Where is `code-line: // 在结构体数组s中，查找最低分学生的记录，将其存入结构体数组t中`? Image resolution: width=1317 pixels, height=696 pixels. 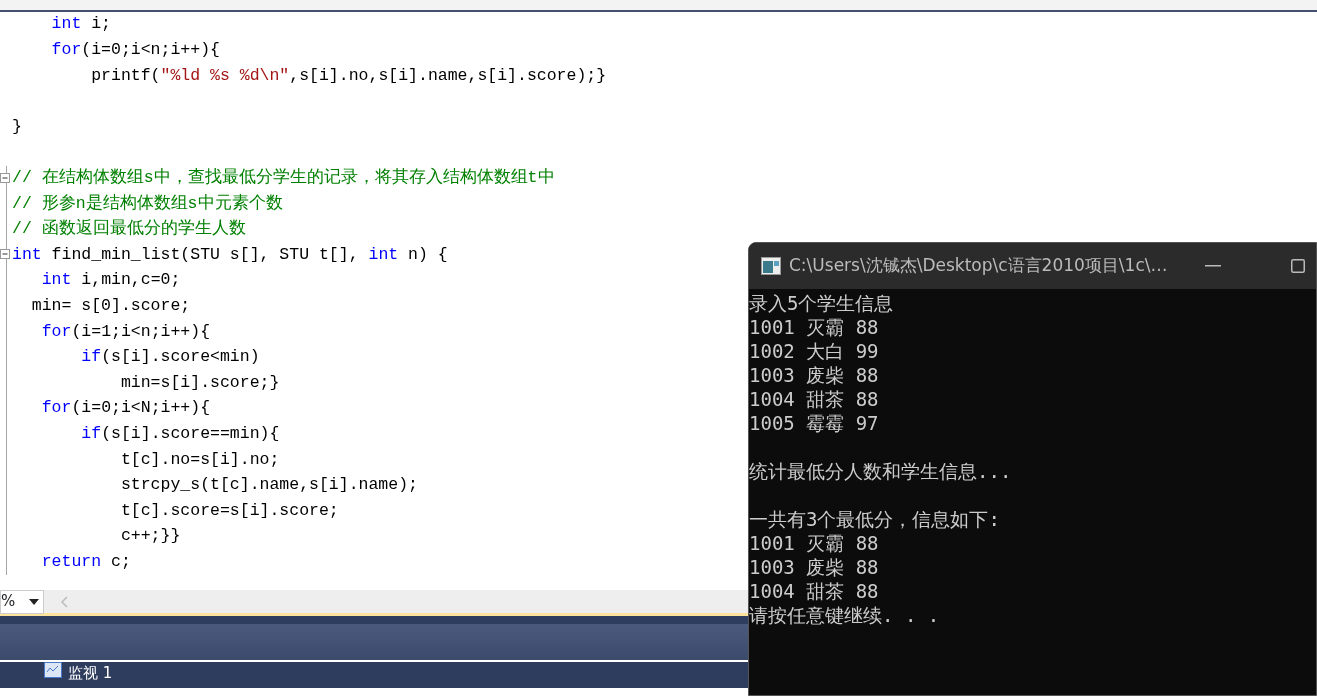 code-line: // 在结构体数组s中，查找最低分学生的记录，将其存入结构体数组t中 is located at coordinates (283, 178).